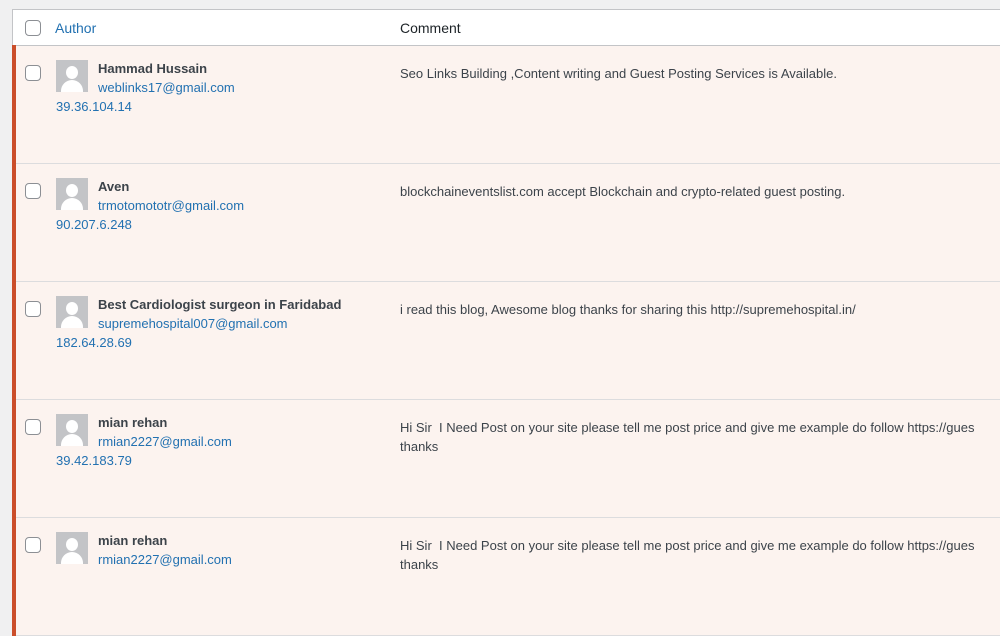  Describe the element at coordinates (506, 28) in the screenshot. I see `table-header: Author Comment` at that location.